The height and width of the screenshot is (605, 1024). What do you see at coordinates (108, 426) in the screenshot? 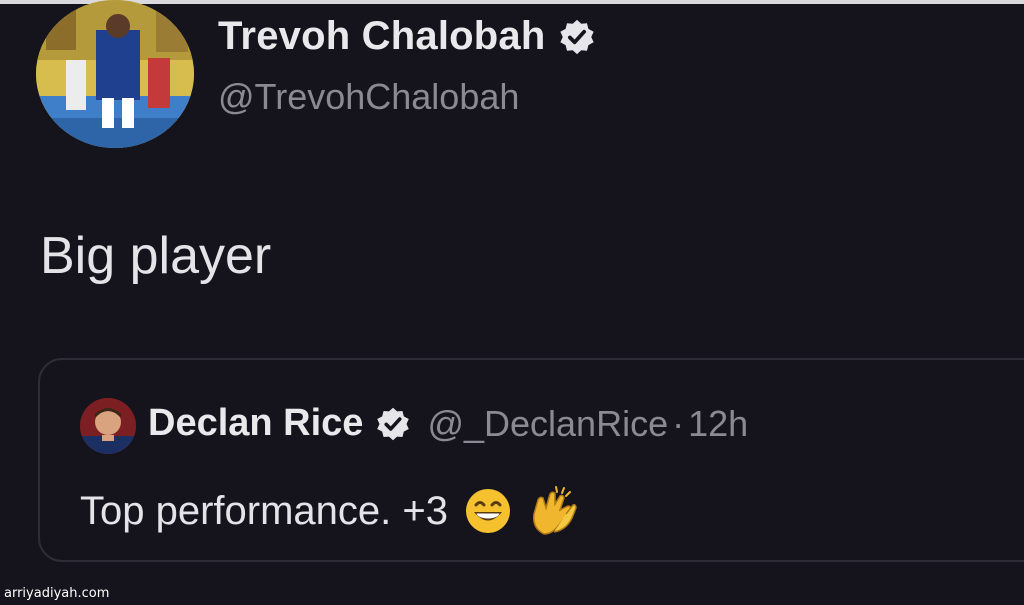
I see `quoted-author-avatar` at bounding box center [108, 426].